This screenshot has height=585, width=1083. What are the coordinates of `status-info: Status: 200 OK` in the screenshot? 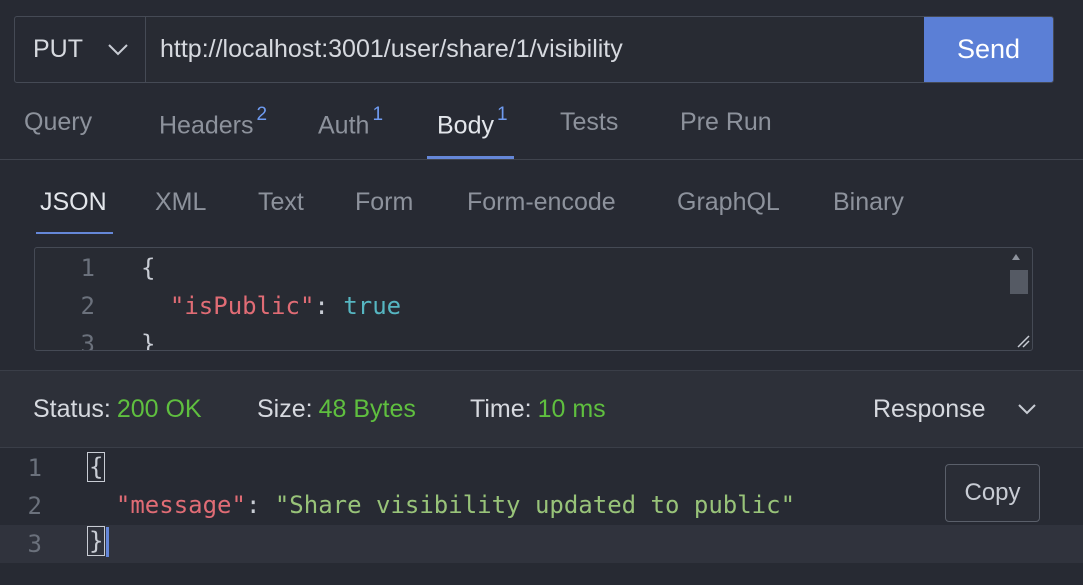 It's located at (117, 409).